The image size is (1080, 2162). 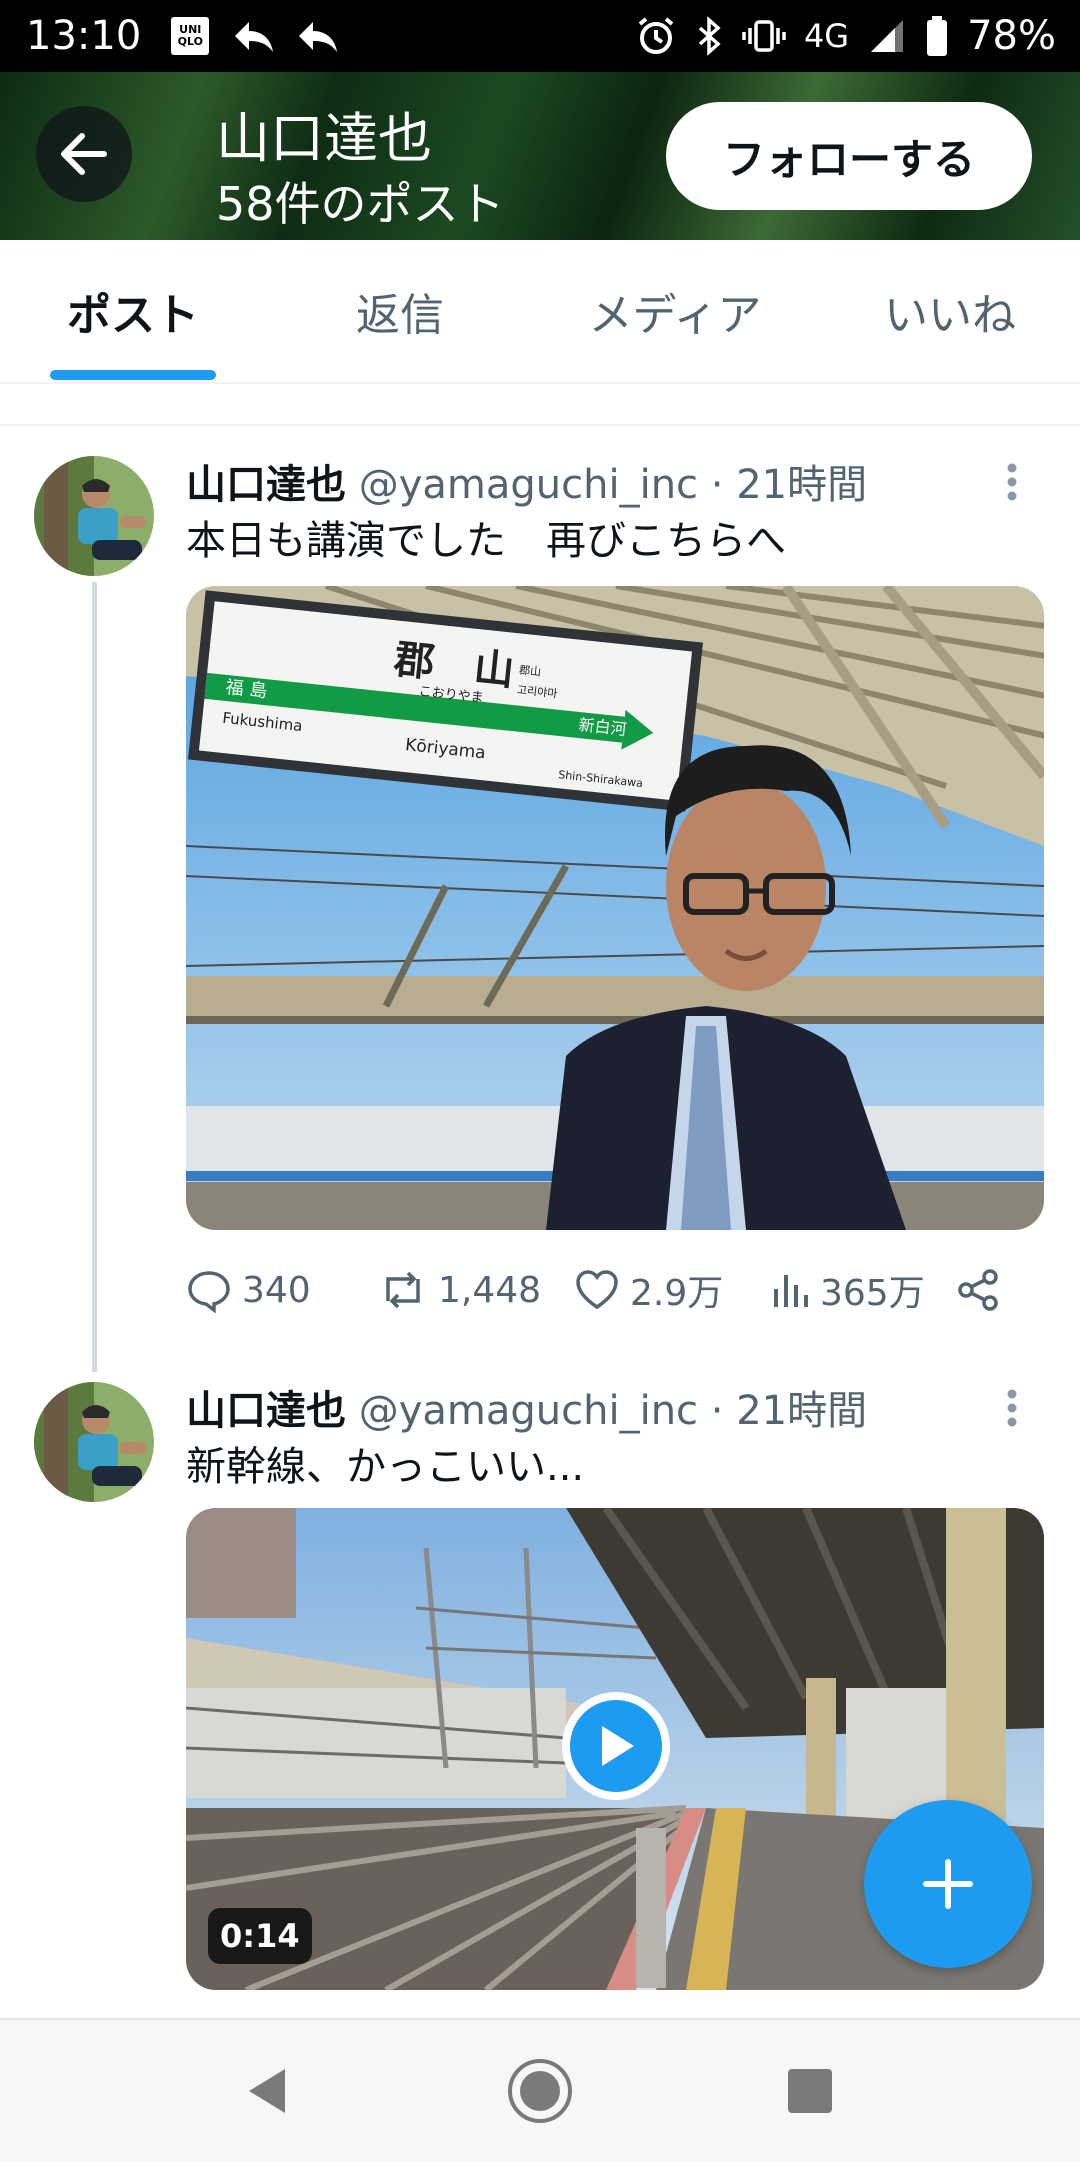 What do you see at coordinates (324, 138) in the screenshot?
I see `profile-name: 山口達也` at bounding box center [324, 138].